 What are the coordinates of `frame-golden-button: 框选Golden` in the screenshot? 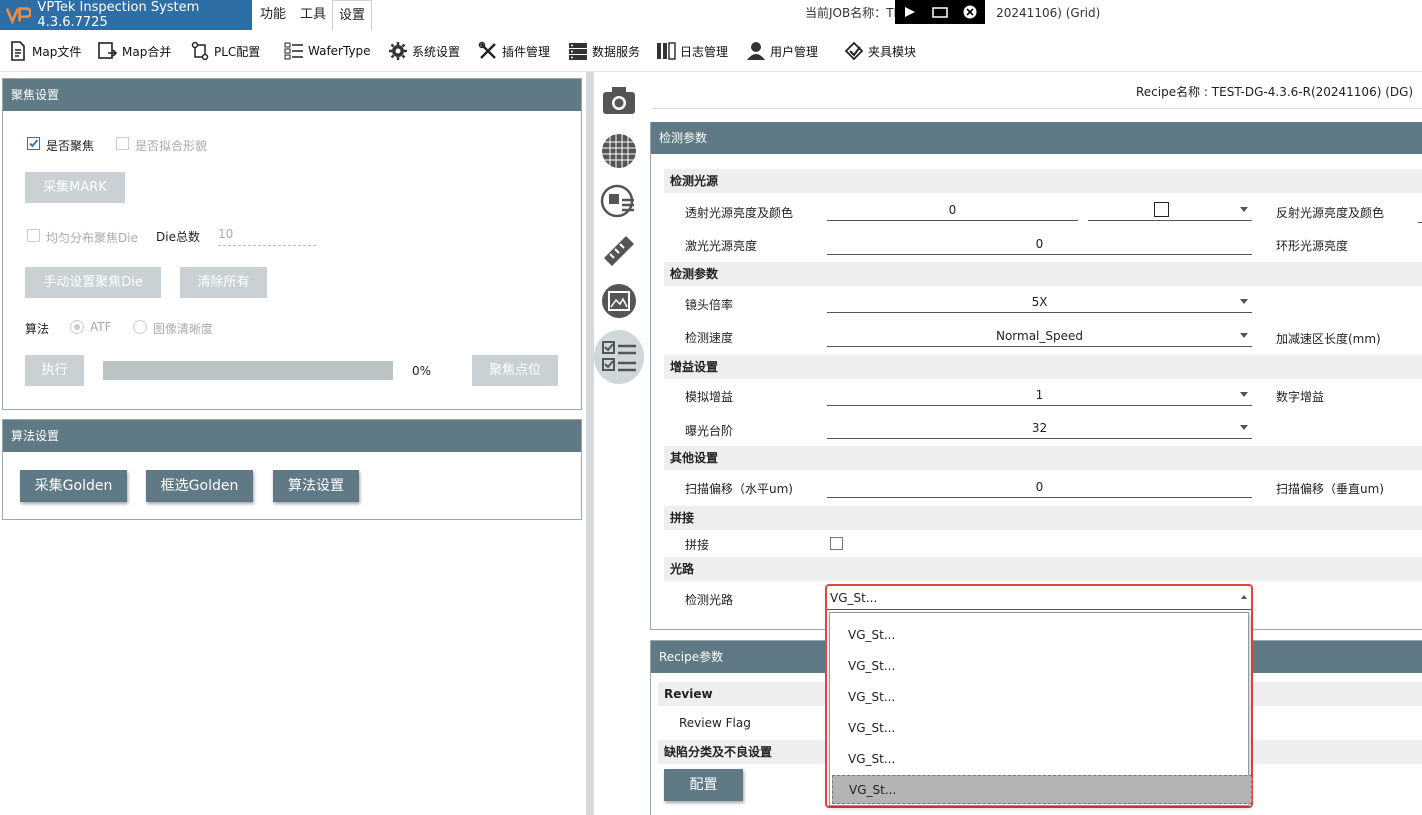 It's located at (199, 486).